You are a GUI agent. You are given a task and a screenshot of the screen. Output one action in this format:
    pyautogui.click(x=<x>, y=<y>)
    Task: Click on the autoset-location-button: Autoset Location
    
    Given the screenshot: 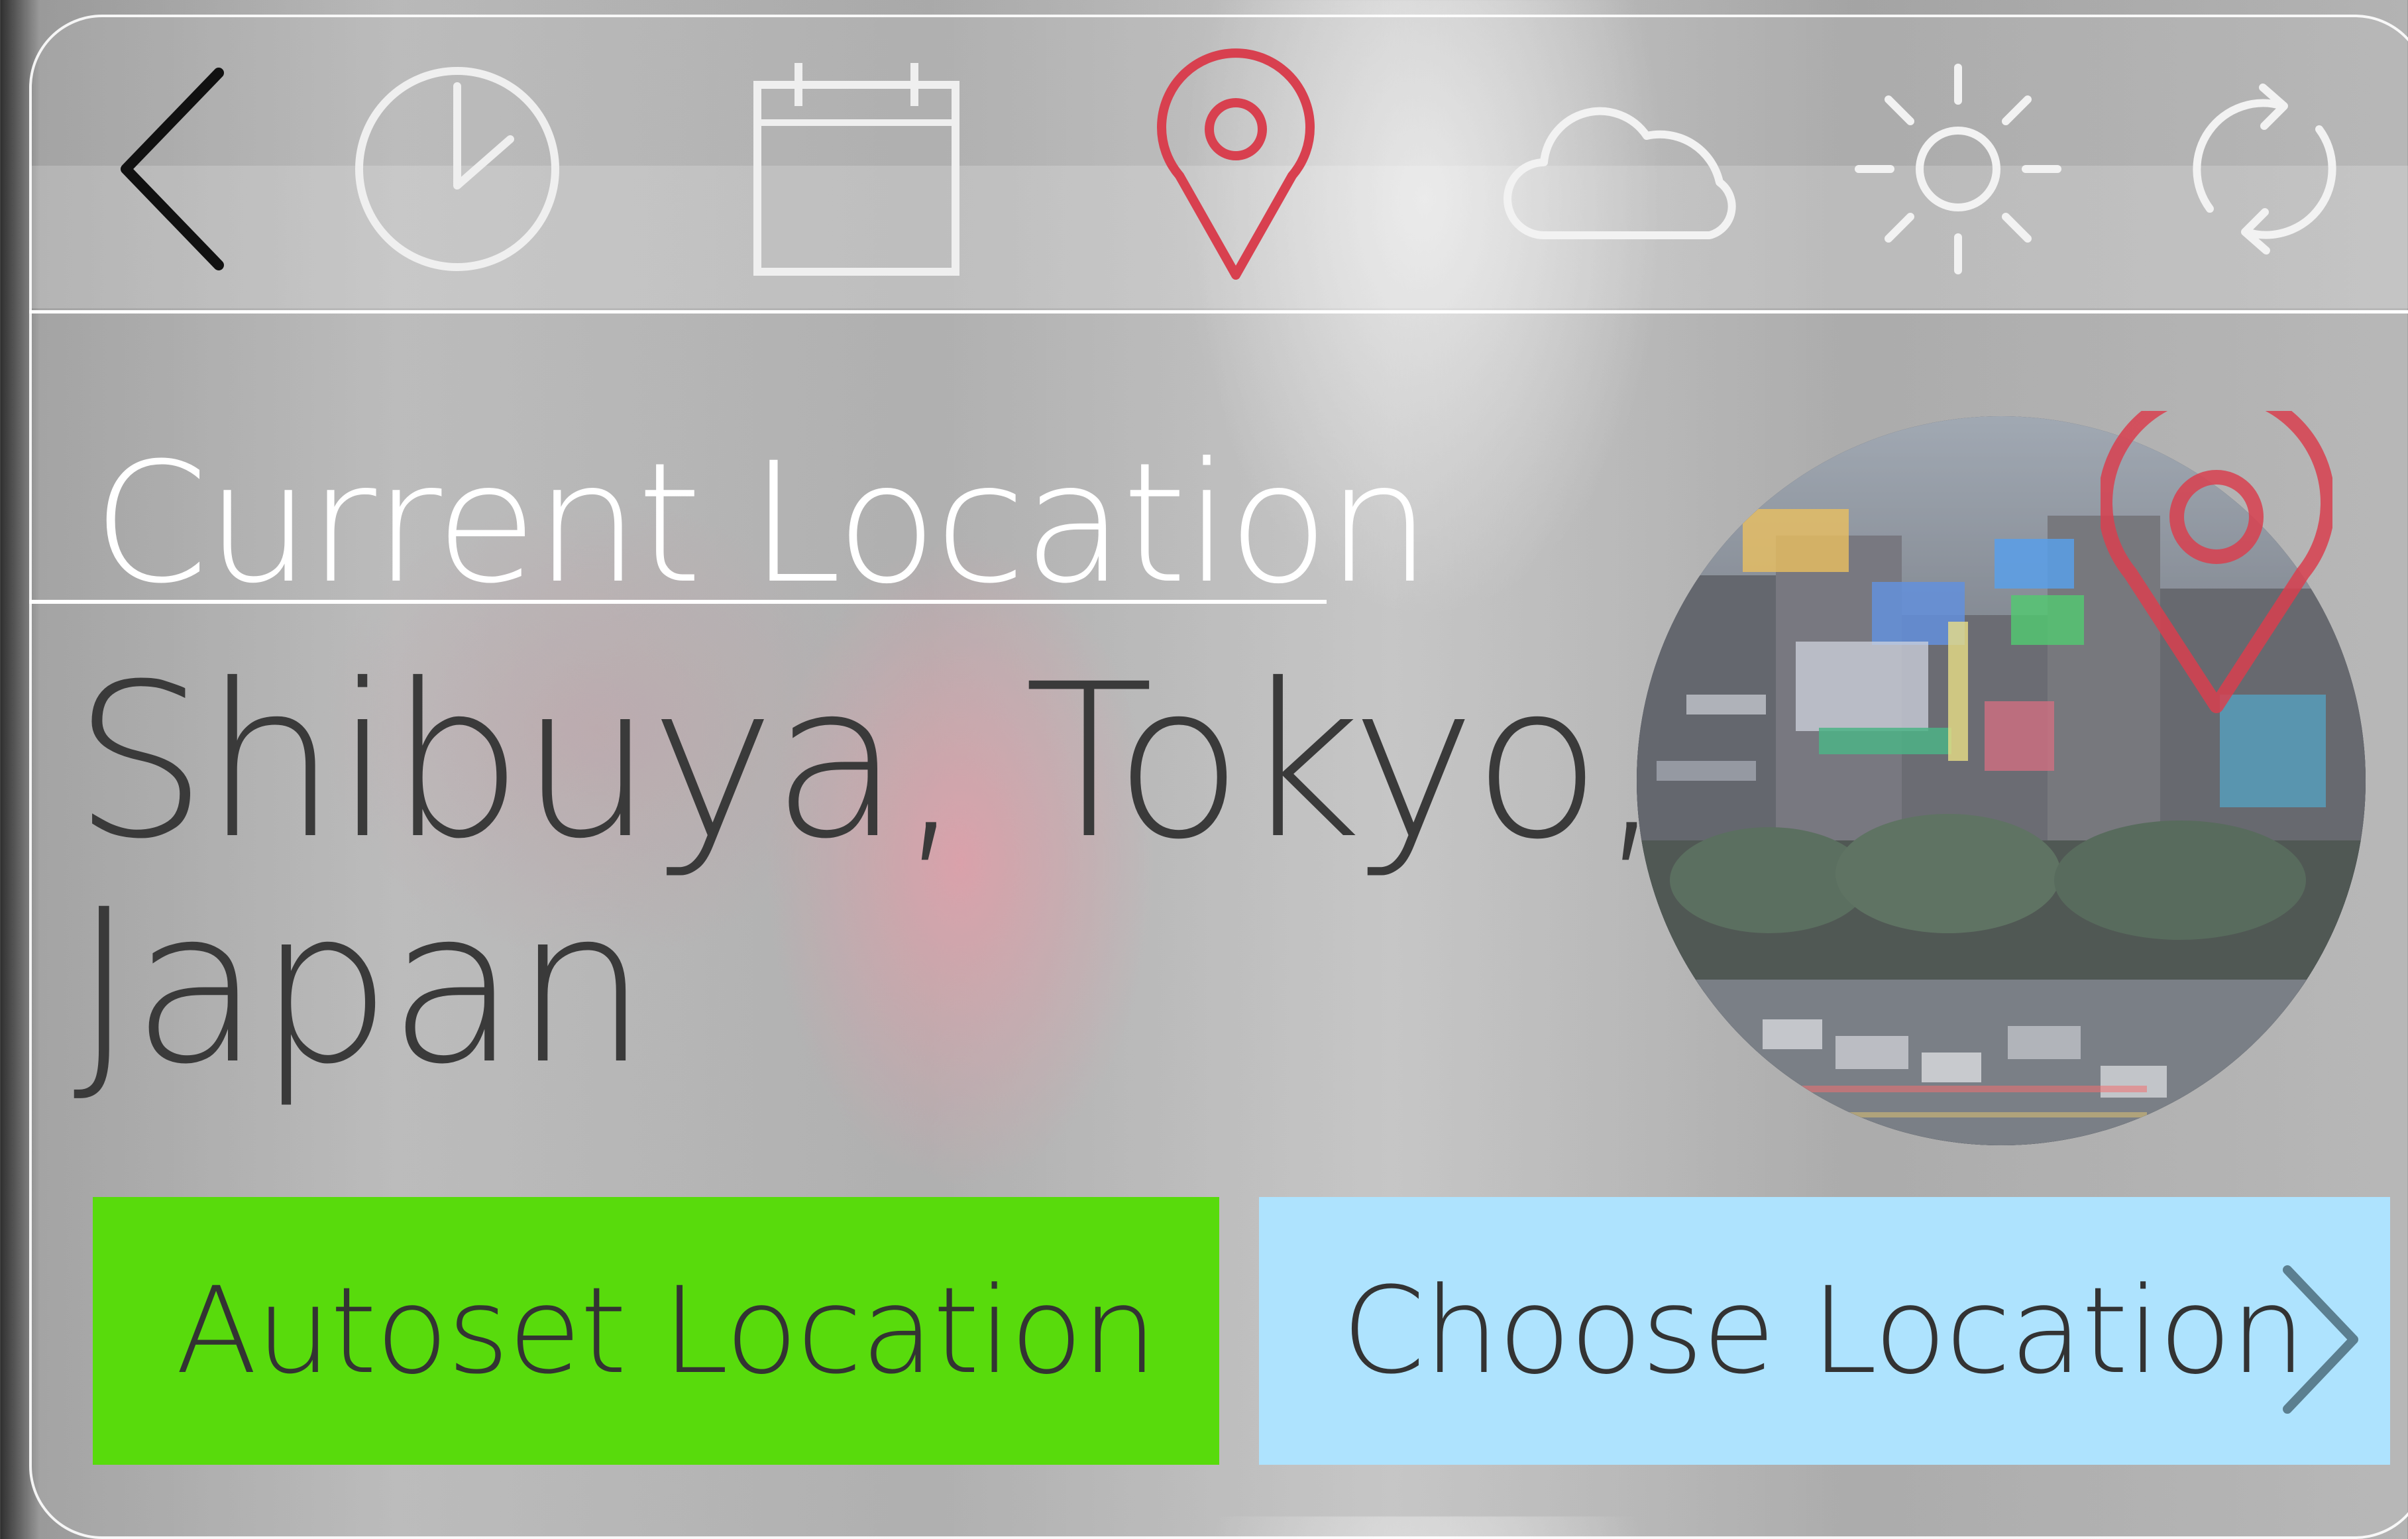 What is the action you would take?
    pyautogui.click(x=656, y=1331)
    